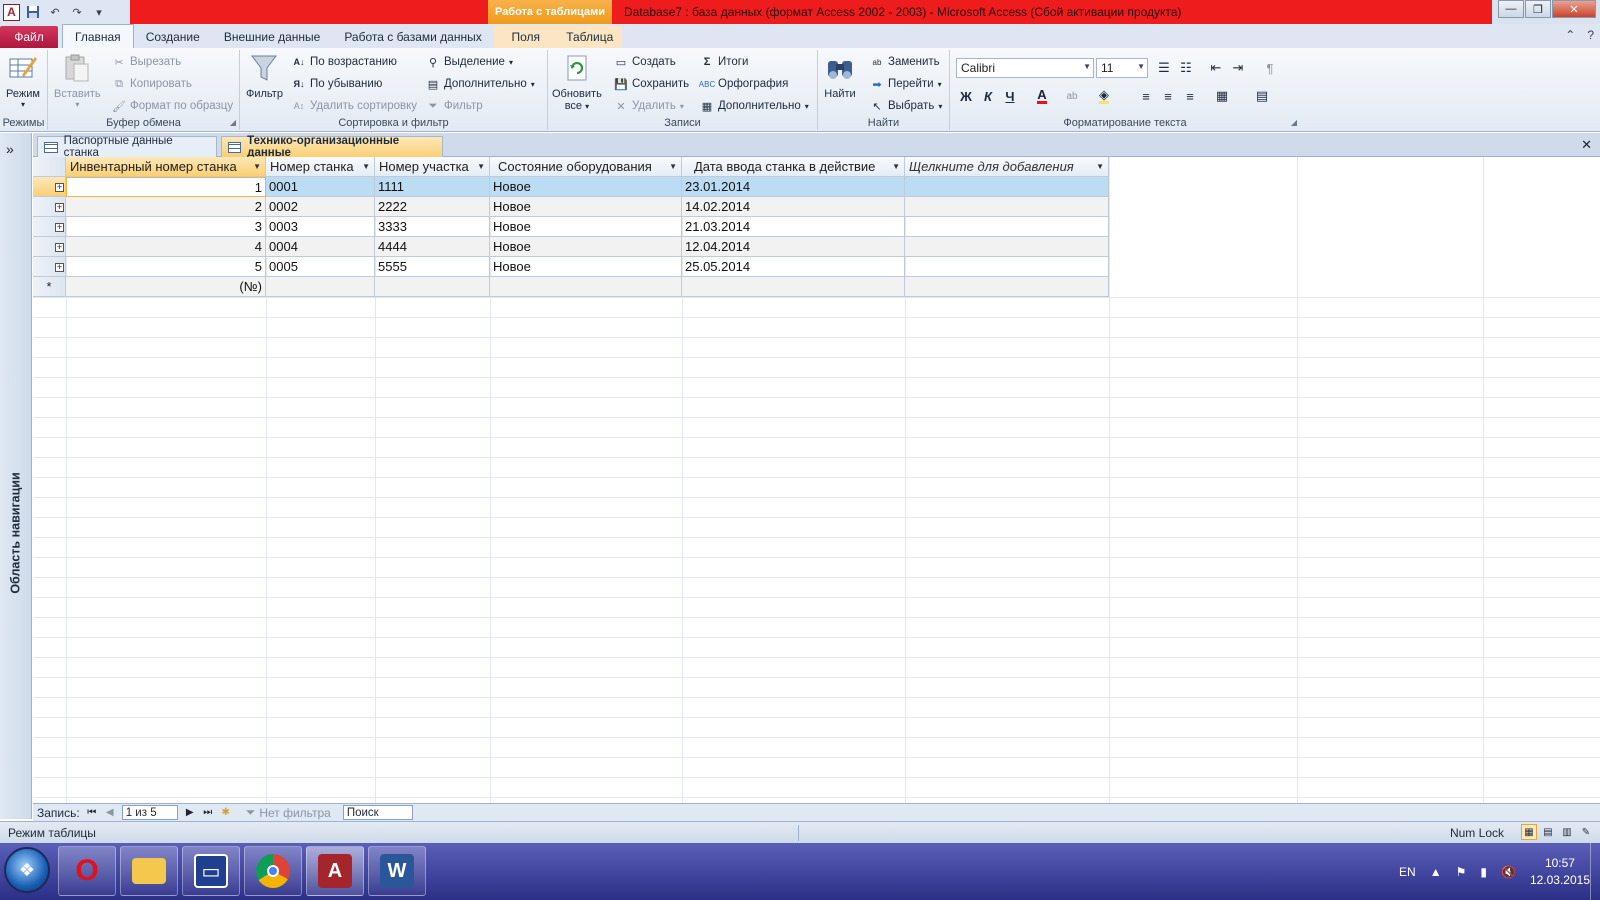 The width and height of the screenshot is (1600, 900). I want to click on clipboard-launcher-icon: ◢, so click(233, 122).